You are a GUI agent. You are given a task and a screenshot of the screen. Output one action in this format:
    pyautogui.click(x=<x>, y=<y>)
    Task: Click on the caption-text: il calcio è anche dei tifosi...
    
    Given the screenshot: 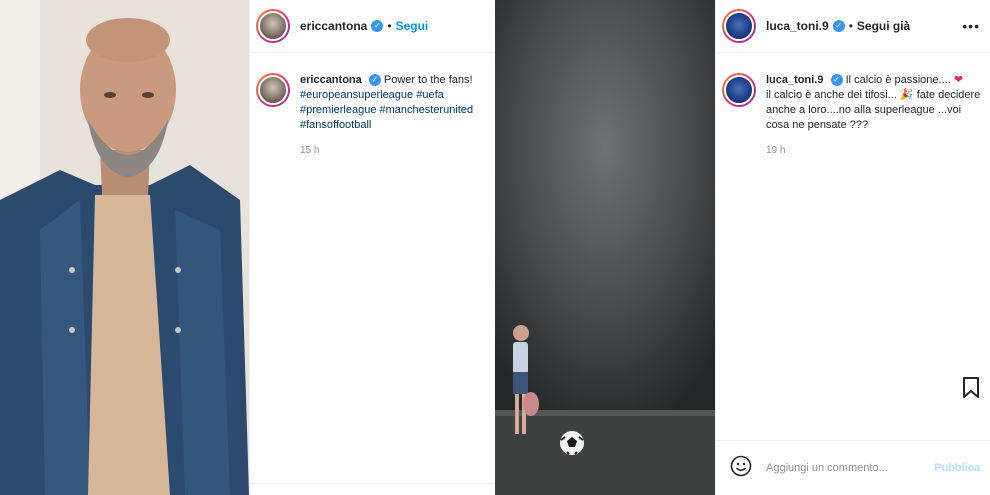 What is the action you would take?
    pyautogui.click(x=831, y=95)
    